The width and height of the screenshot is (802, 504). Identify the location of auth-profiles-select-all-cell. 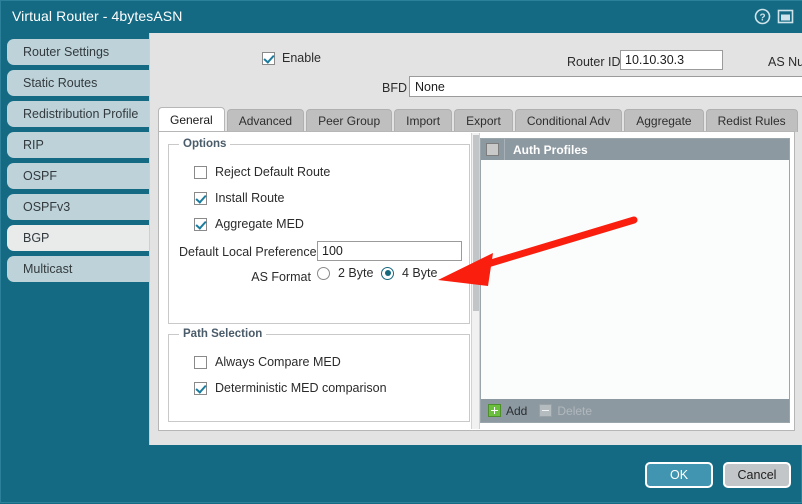
(493, 149).